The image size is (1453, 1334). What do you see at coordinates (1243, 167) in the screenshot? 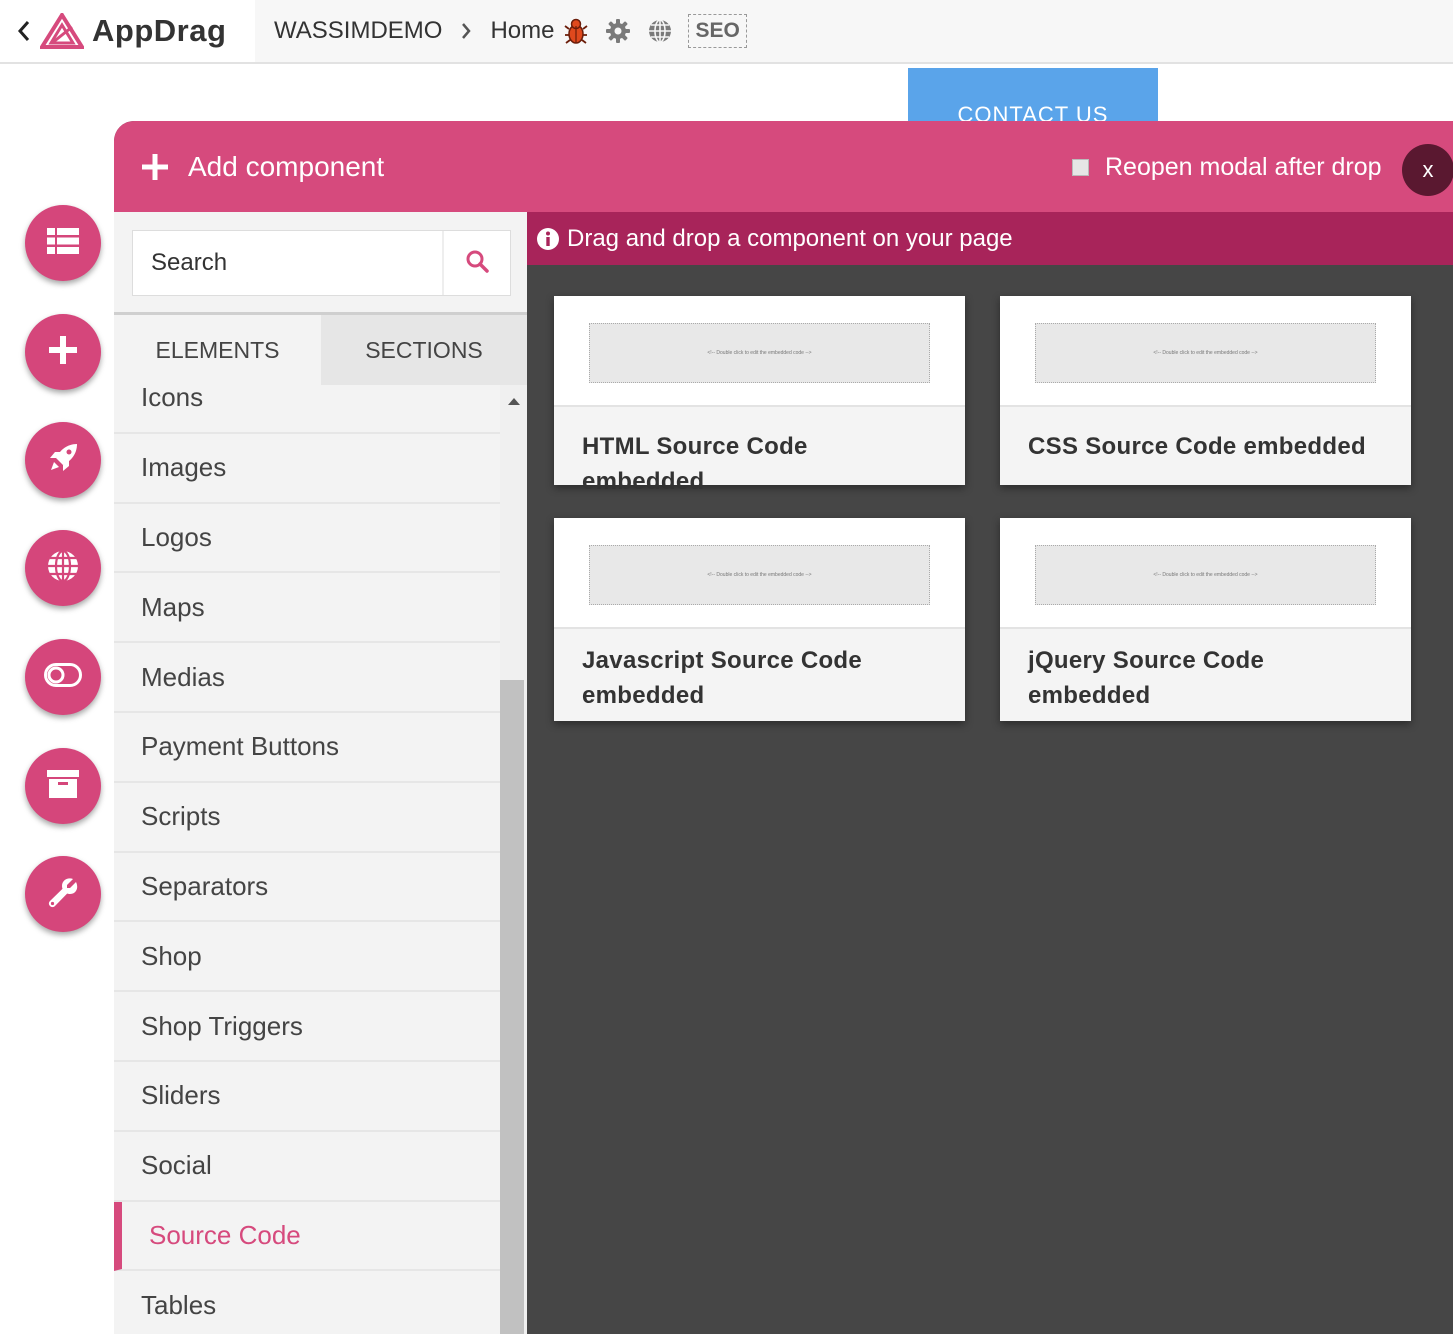
I see `reopen-label: Reopen modal after drop` at bounding box center [1243, 167].